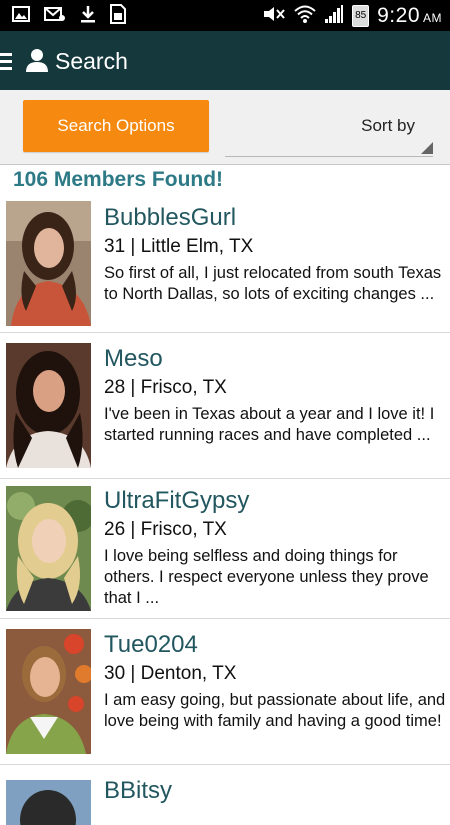 The image size is (450, 825). I want to click on member-name: BBitsy, so click(138, 791).